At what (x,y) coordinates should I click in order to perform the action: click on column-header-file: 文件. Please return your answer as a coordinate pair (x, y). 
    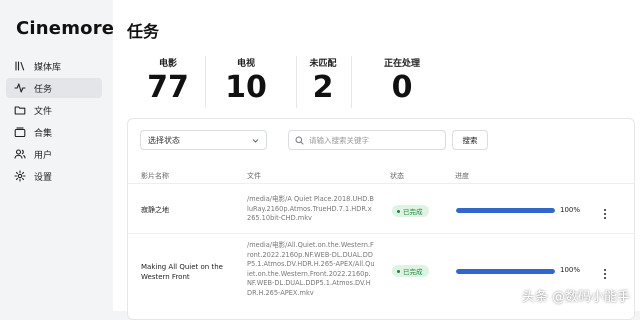
    Looking at the image, I should click on (254, 176).